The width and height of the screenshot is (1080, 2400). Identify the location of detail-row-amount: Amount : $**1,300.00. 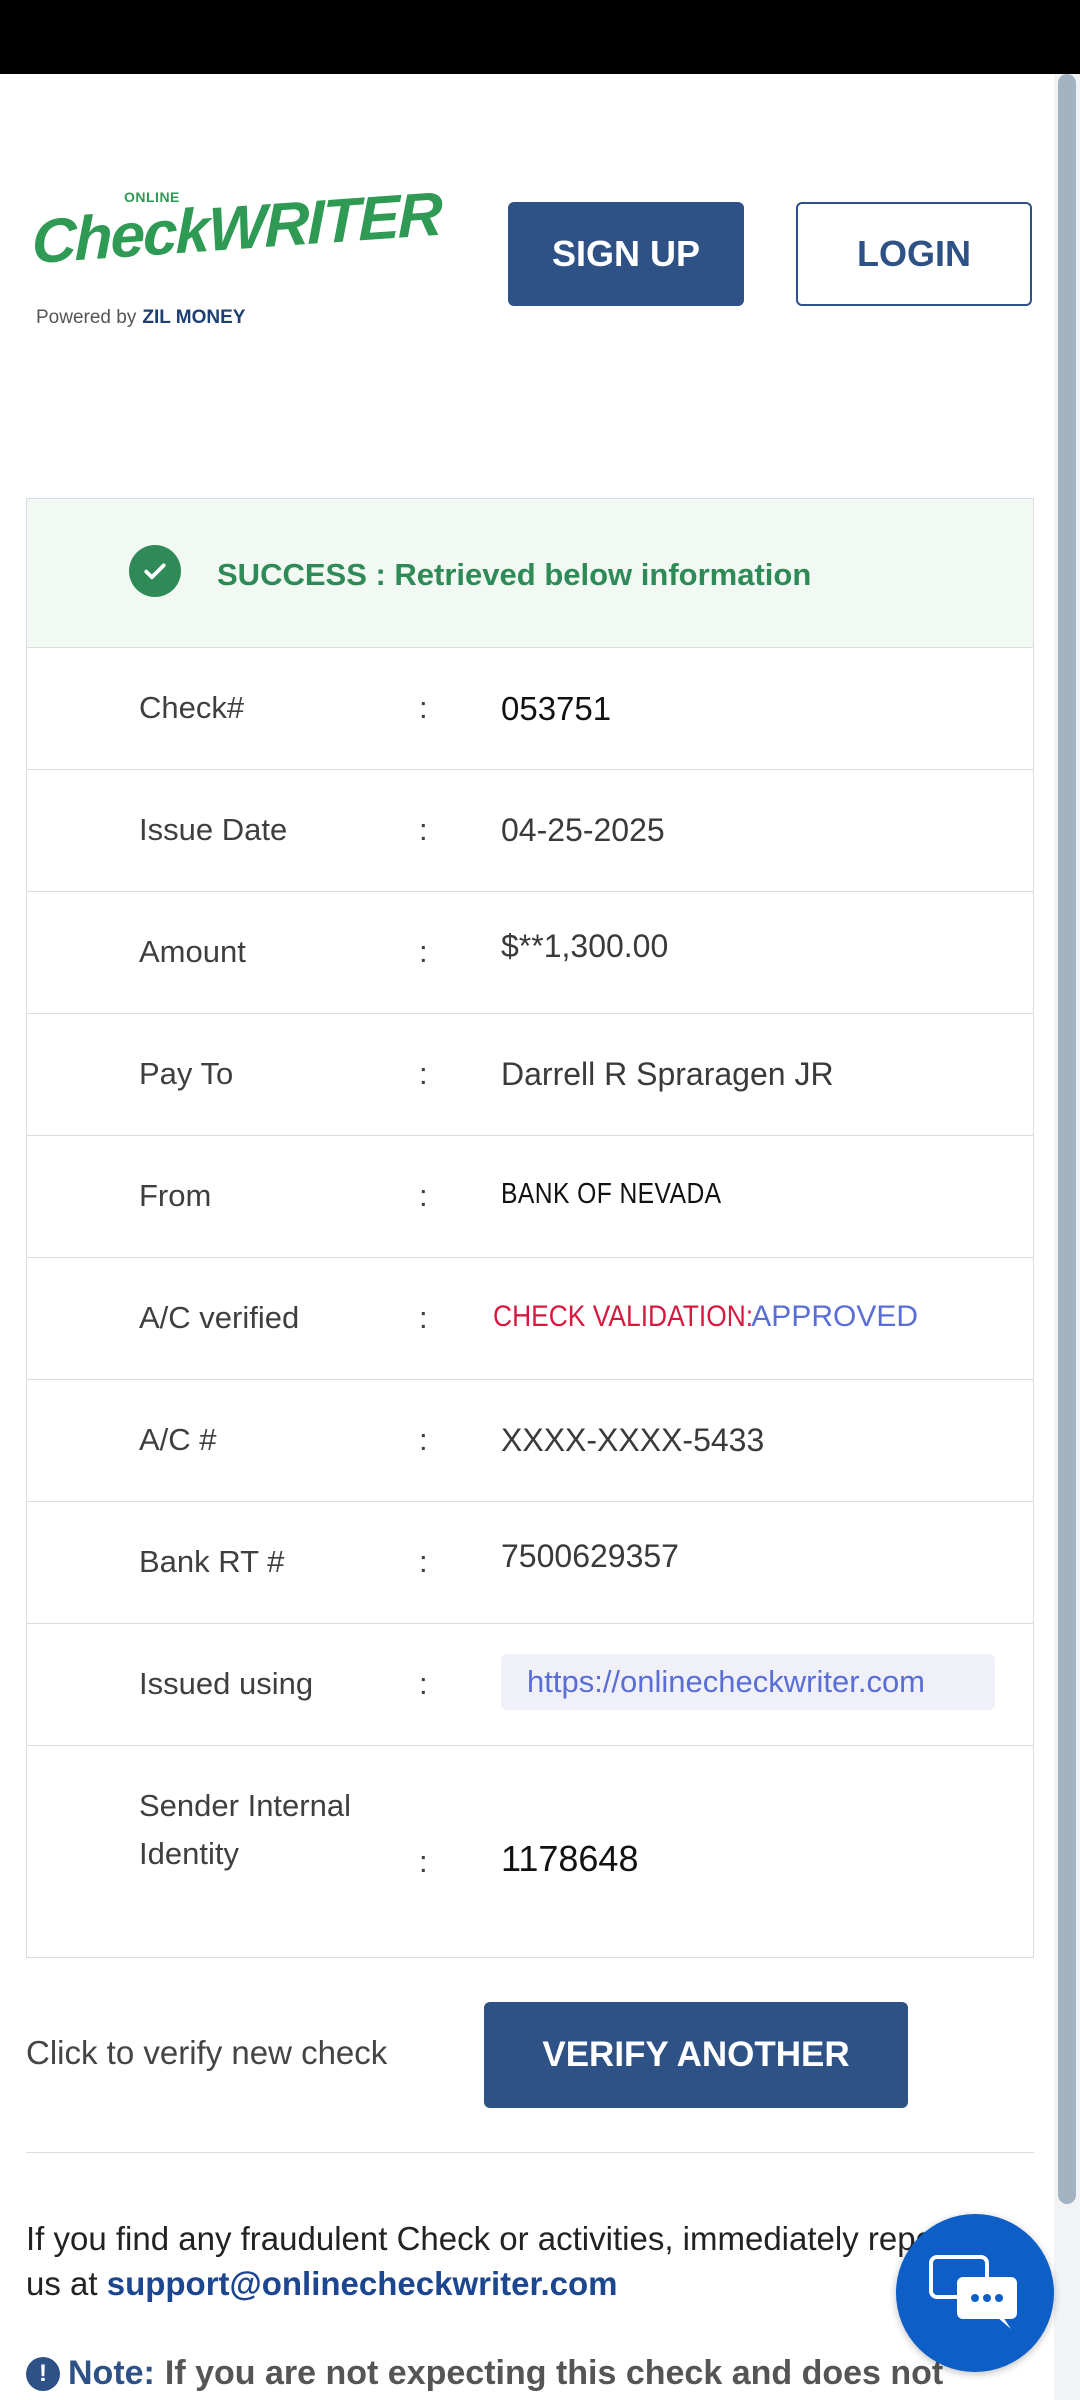
(530, 952).